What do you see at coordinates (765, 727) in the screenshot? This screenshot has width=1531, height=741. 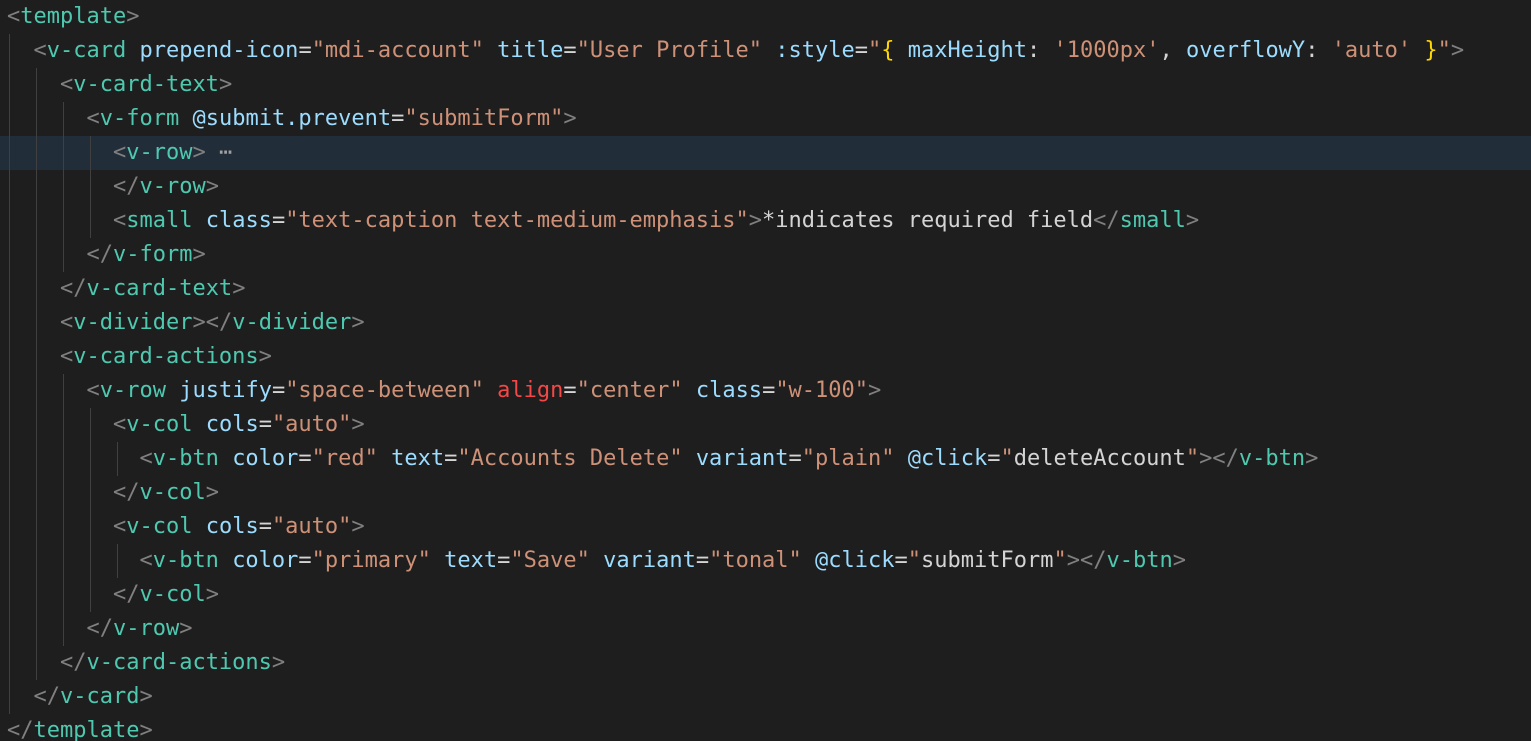 I see `code-line: </template>` at bounding box center [765, 727].